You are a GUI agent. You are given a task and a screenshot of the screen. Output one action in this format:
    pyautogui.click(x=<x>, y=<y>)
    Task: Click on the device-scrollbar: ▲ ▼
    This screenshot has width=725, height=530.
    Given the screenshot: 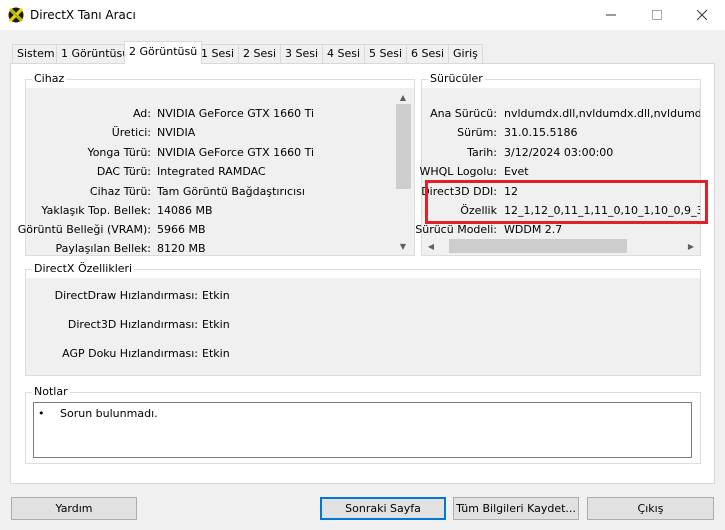 What is the action you would take?
    pyautogui.click(x=403, y=171)
    